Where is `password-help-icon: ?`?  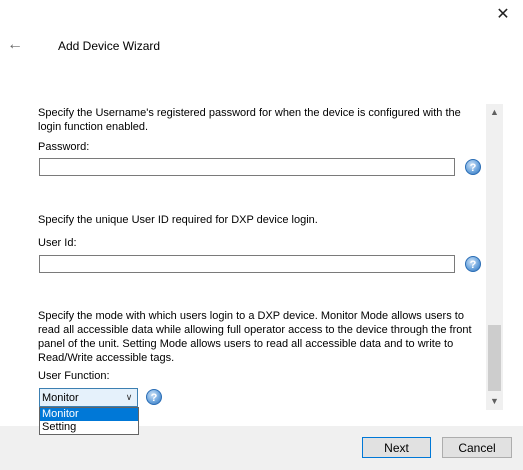
password-help-icon: ? is located at coordinates (473, 167).